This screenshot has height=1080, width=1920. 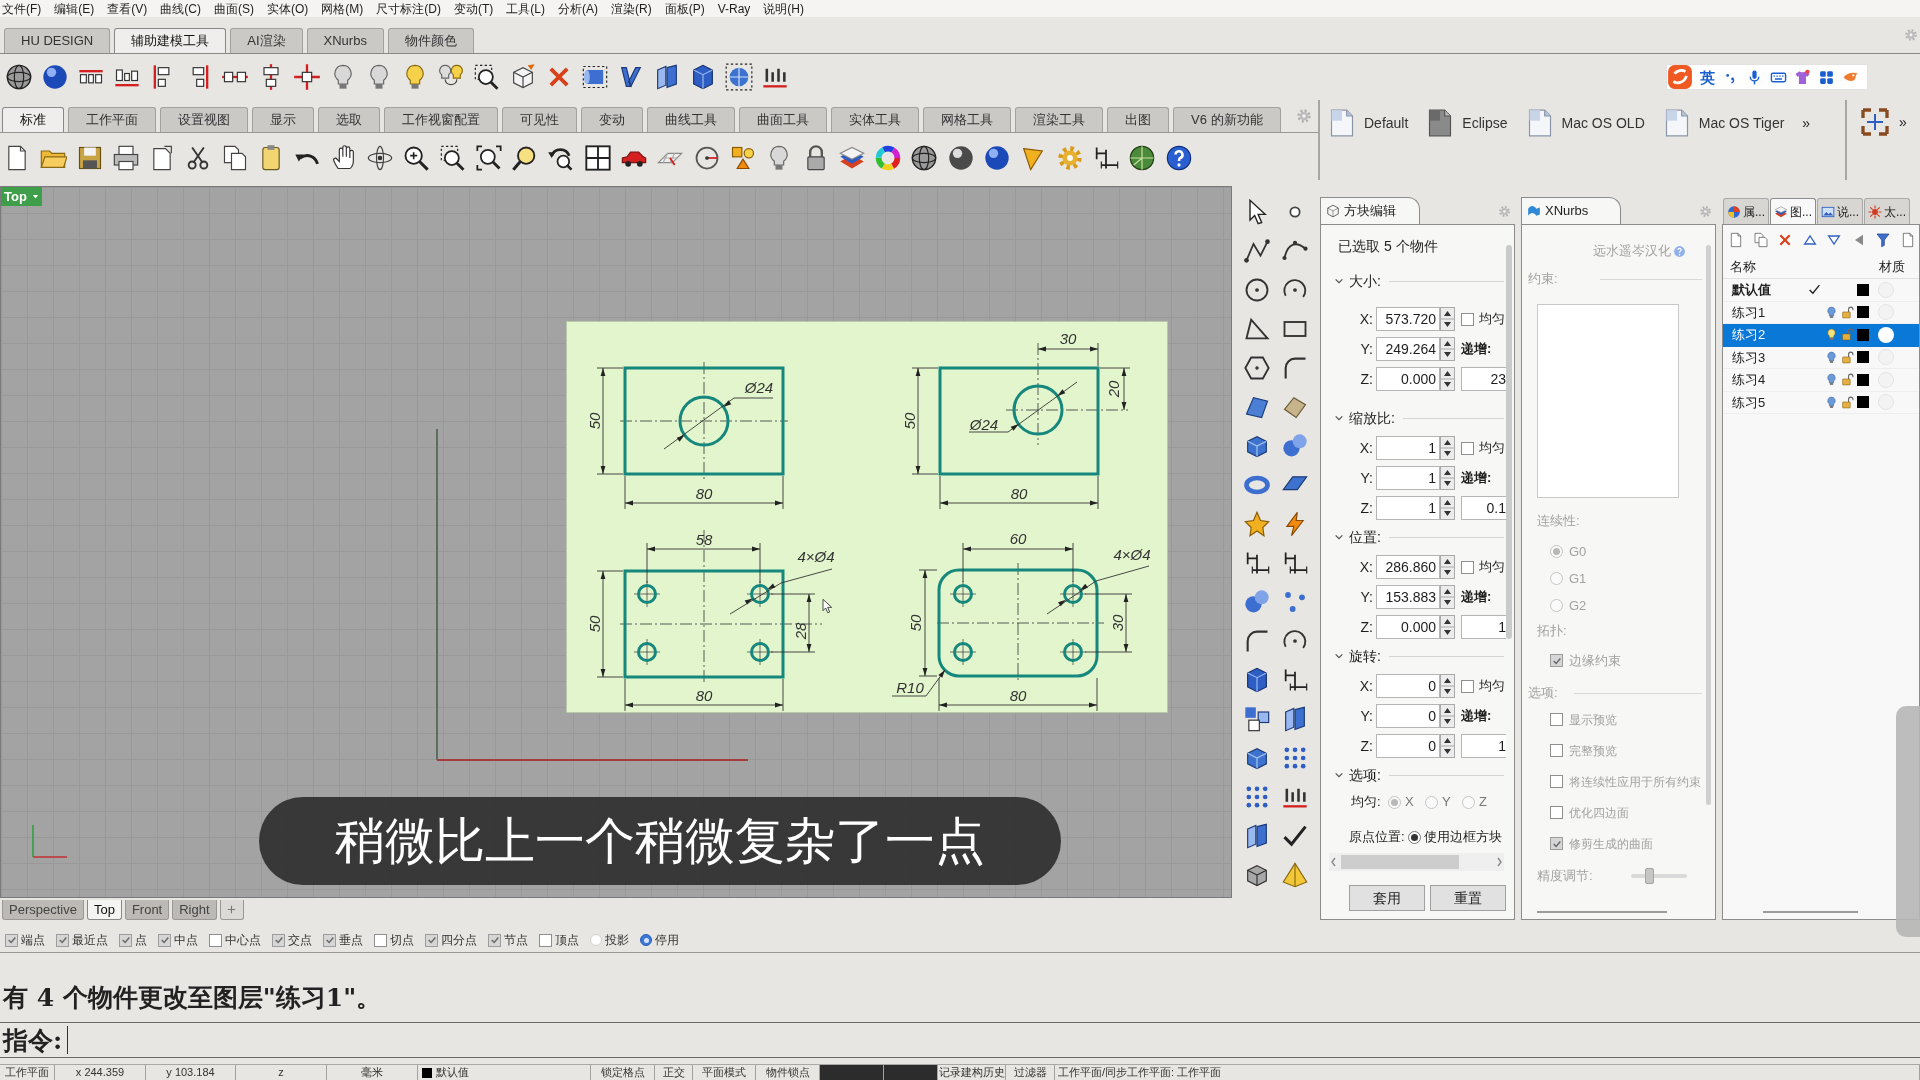 I want to click on toolbar-tab: 实体工具, so click(x=875, y=119).